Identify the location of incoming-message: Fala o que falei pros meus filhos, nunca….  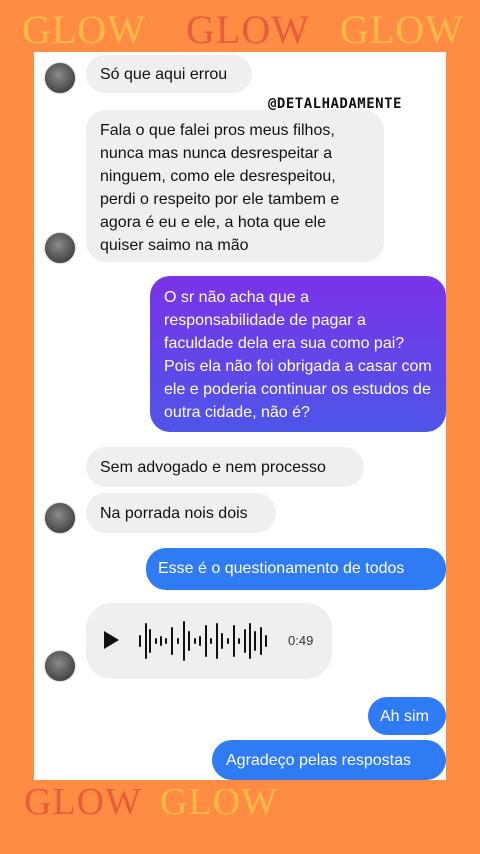
(235, 186).